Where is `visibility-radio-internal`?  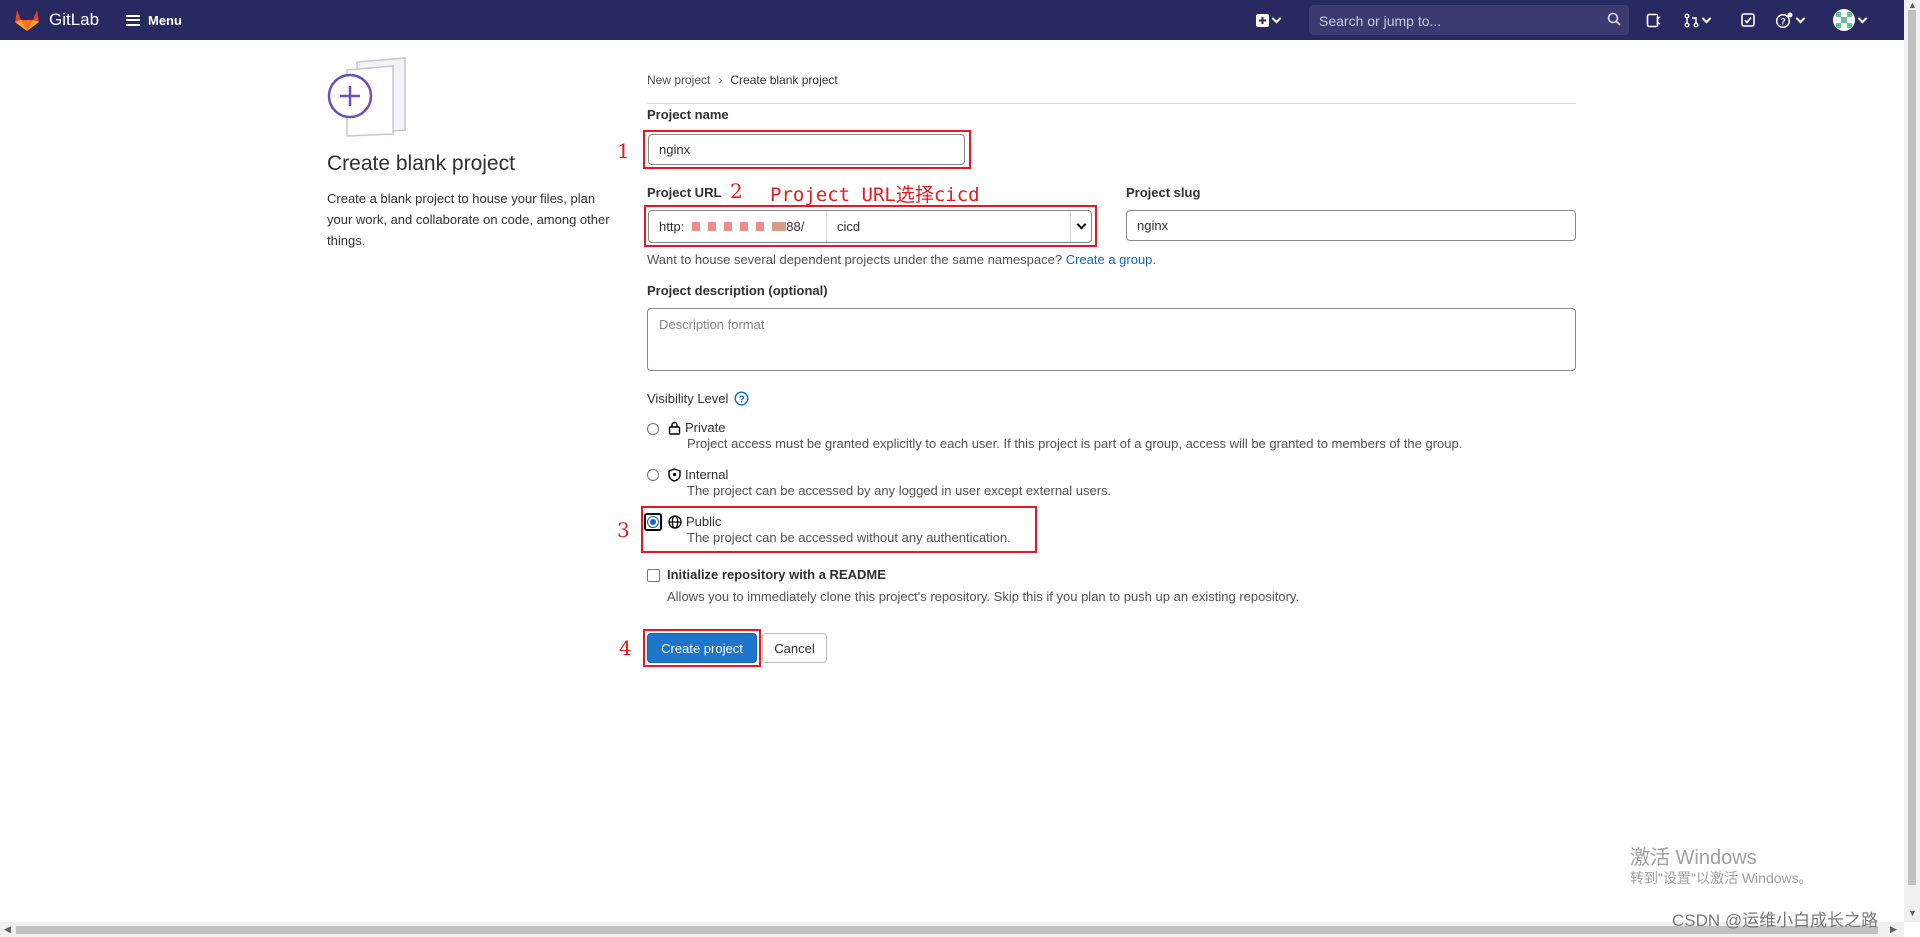
visibility-radio-internal is located at coordinates (653, 475).